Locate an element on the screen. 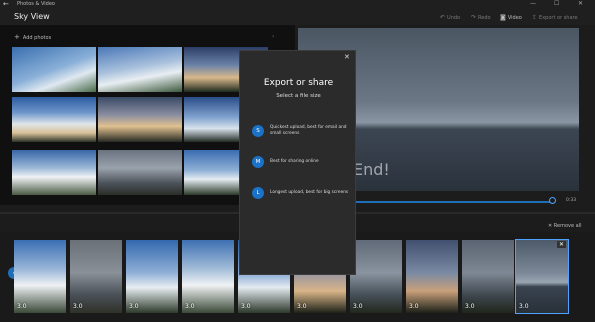 The height and width of the screenshot is (322, 595). size-medium-icon: M is located at coordinates (258, 162).